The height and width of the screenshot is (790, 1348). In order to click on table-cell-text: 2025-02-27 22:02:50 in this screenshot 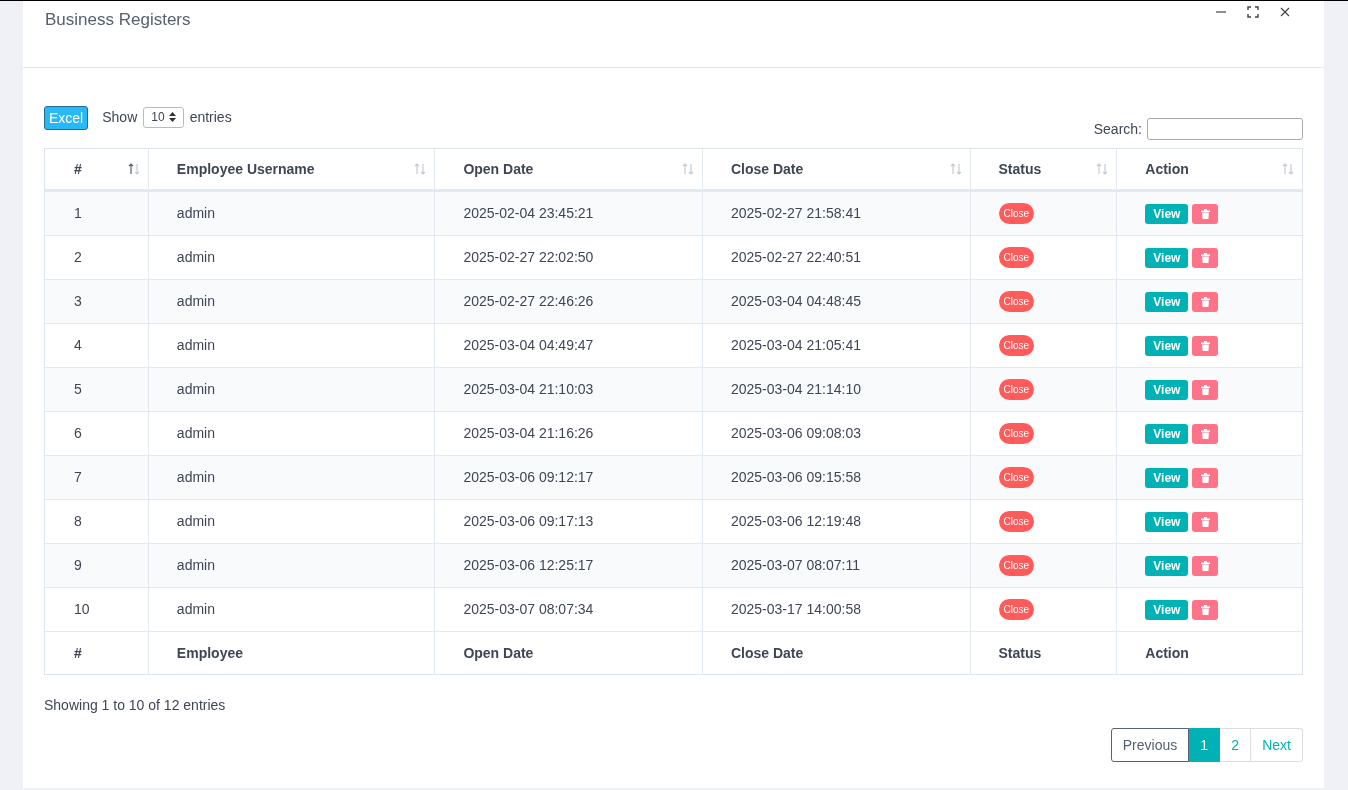, I will do `click(528, 257)`.